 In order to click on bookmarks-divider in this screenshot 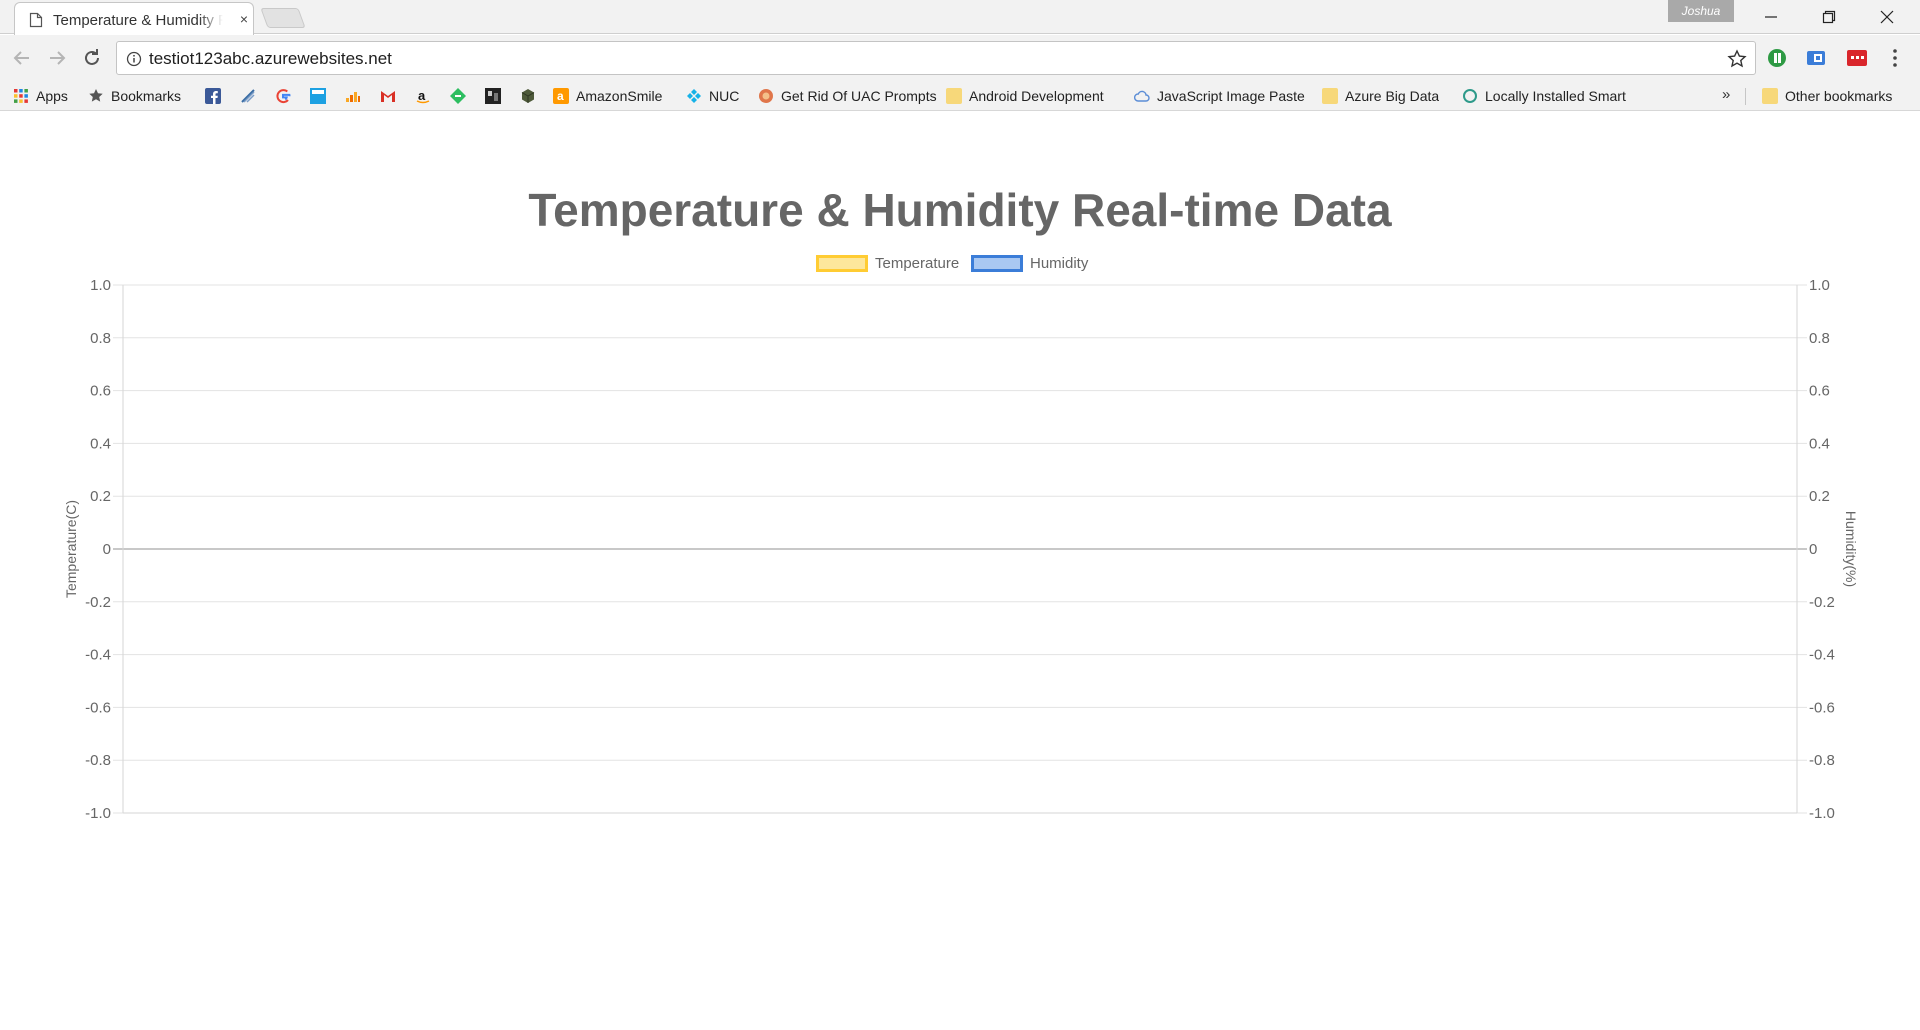, I will do `click(1745, 96)`.